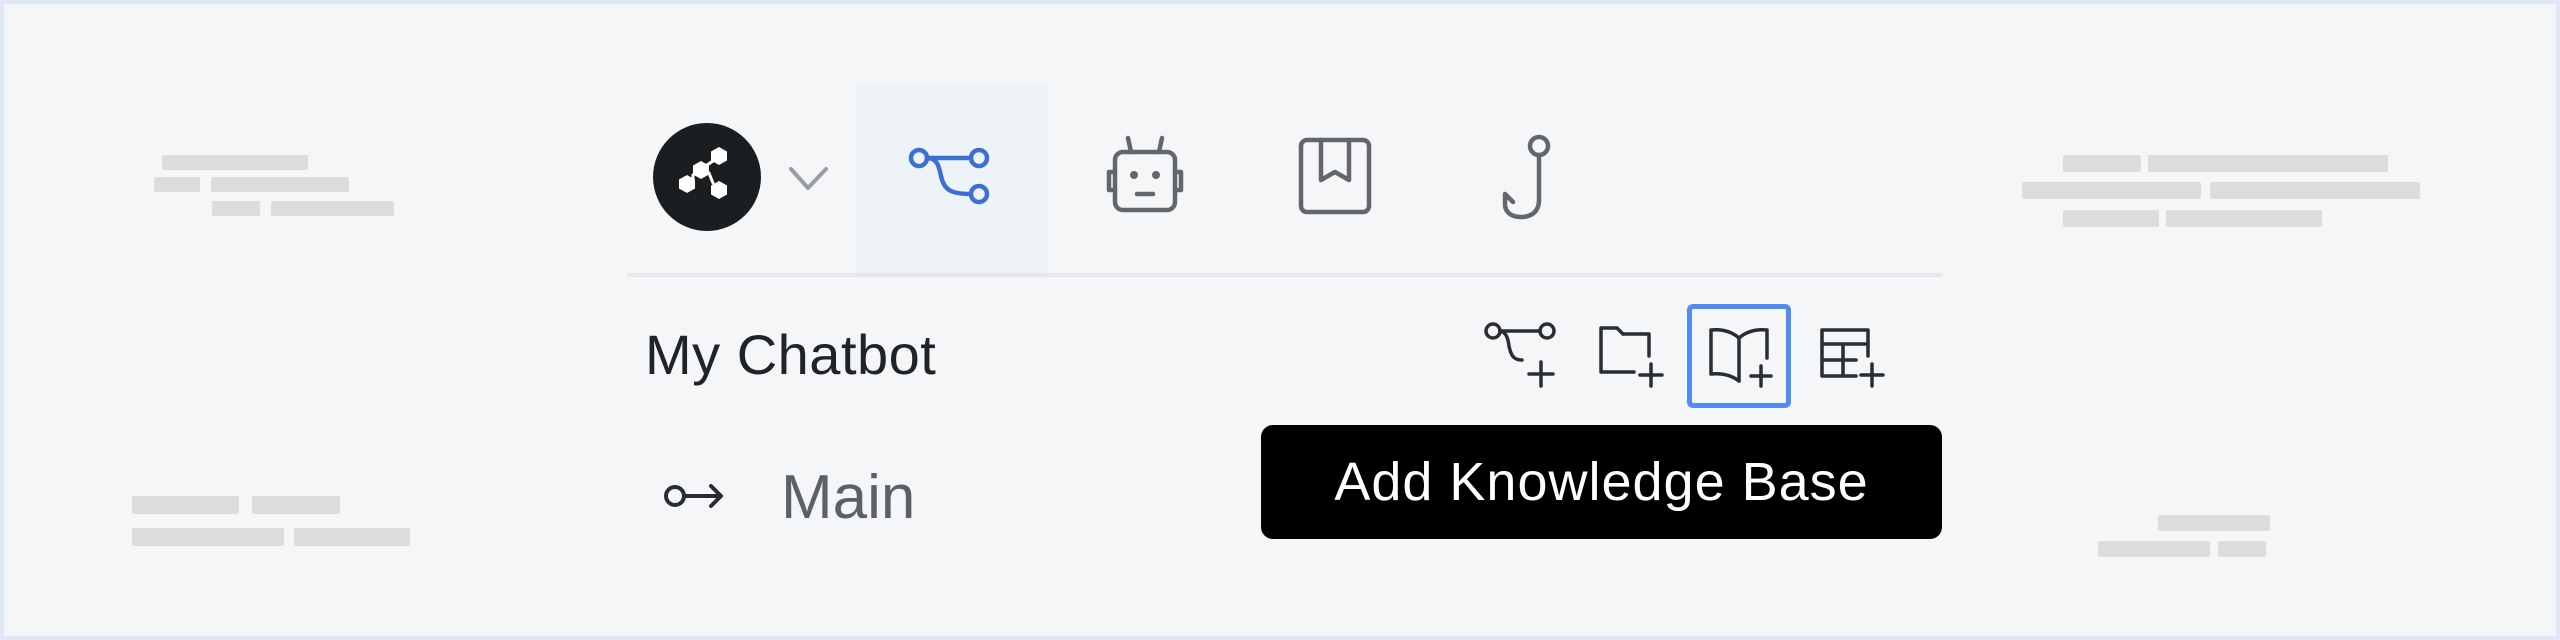 The width and height of the screenshot is (2560, 640). Describe the element at coordinates (693, 496) in the screenshot. I see `entry-arrow-icon` at that location.